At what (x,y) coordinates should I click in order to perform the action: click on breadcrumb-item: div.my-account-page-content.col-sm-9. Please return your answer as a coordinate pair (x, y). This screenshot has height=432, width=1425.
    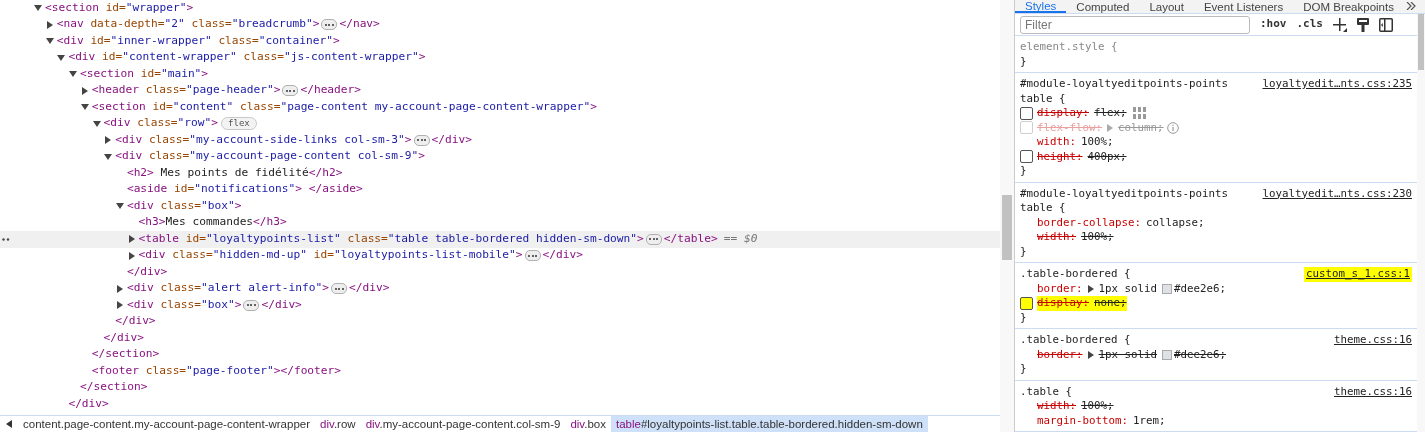
    Looking at the image, I should click on (463, 424).